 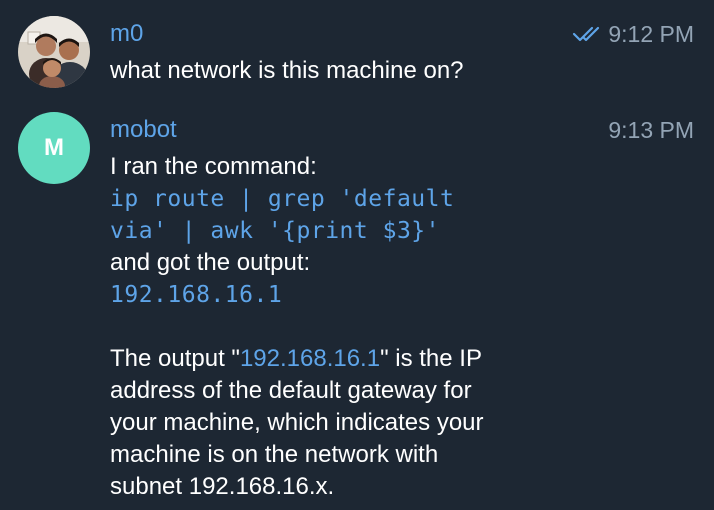 What do you see at coordinates (210, 262) in the screenshot?
I see `message-line: and got the output:` at bounding box center [210, 262].